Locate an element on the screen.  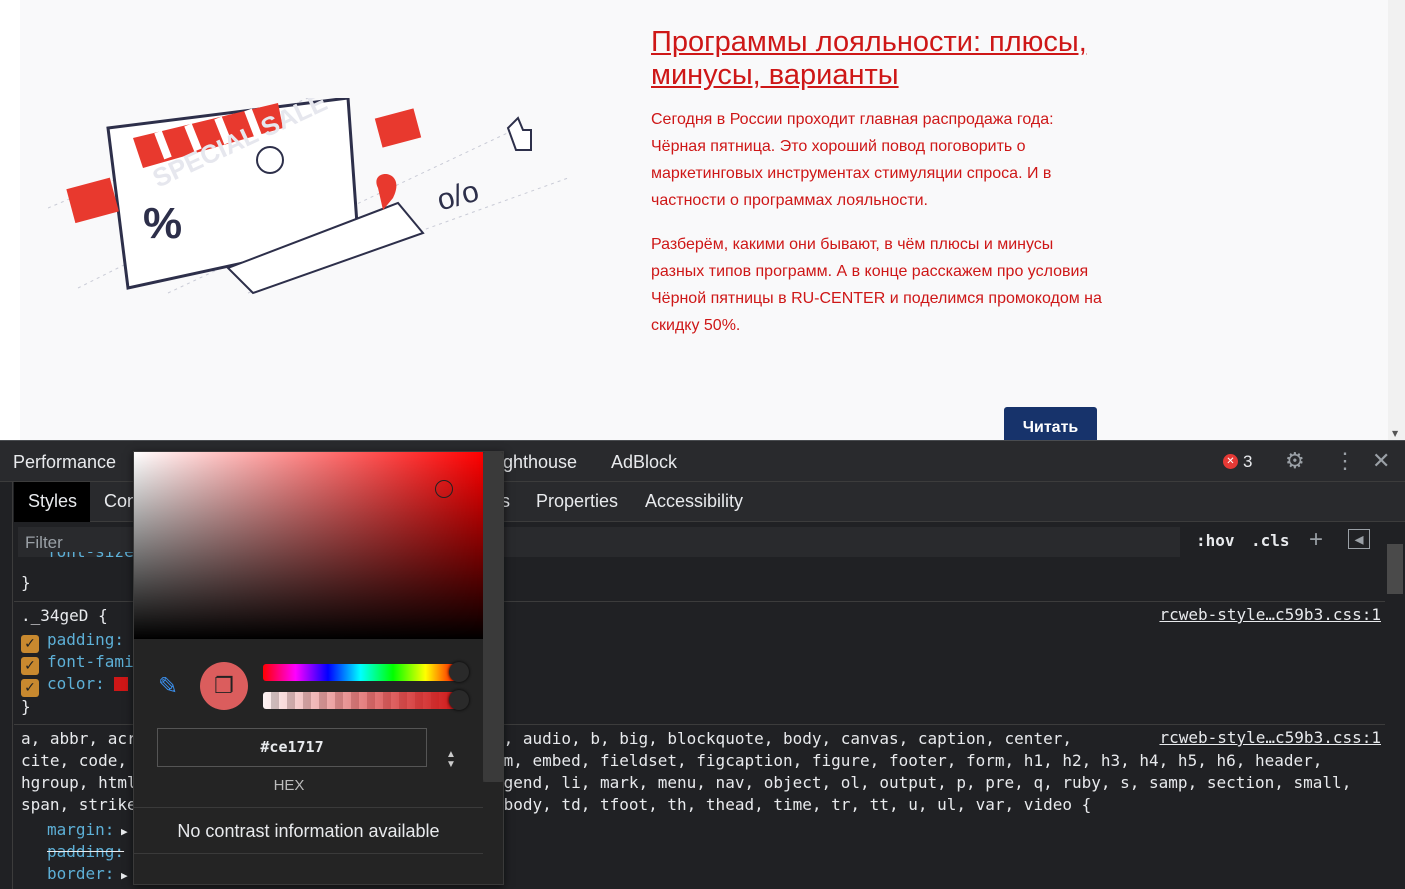
cls-toggle: .cls is located at coordinates (1270, 540).